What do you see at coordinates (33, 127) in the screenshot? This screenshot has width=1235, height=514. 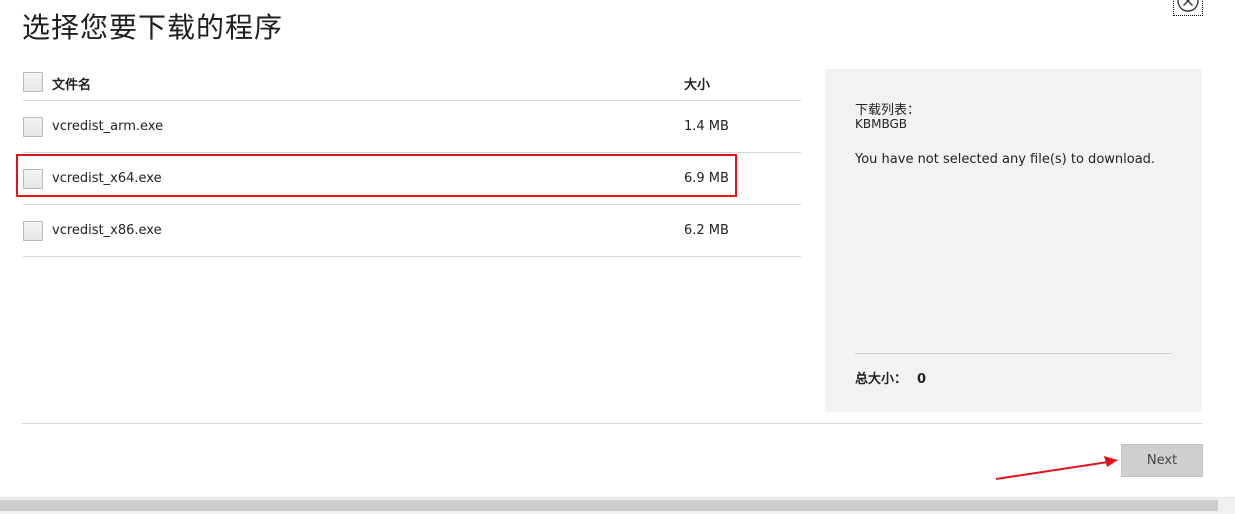 I see `file-checkbox-arm` at bounding box center [33, 127].